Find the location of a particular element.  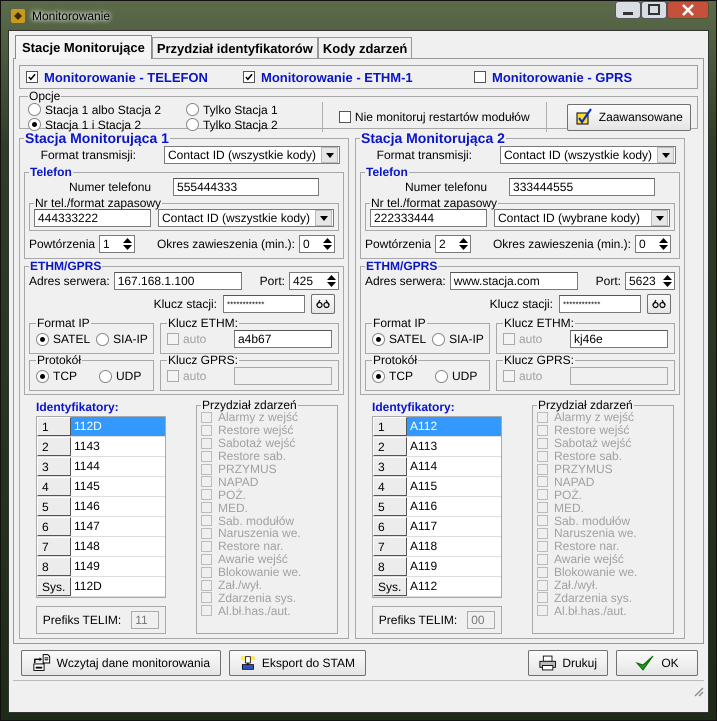

prefix-field: 00 is located at coordinates (481, 620).